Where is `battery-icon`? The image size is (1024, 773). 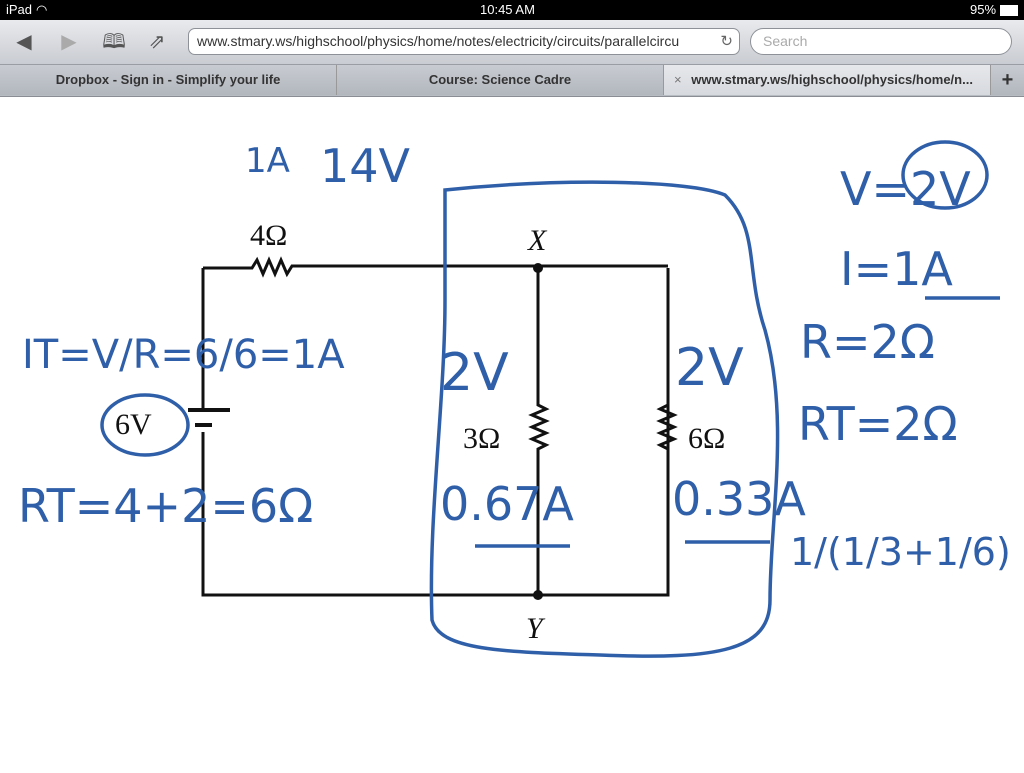
battery-icon is located at coordinates (1009, 10).